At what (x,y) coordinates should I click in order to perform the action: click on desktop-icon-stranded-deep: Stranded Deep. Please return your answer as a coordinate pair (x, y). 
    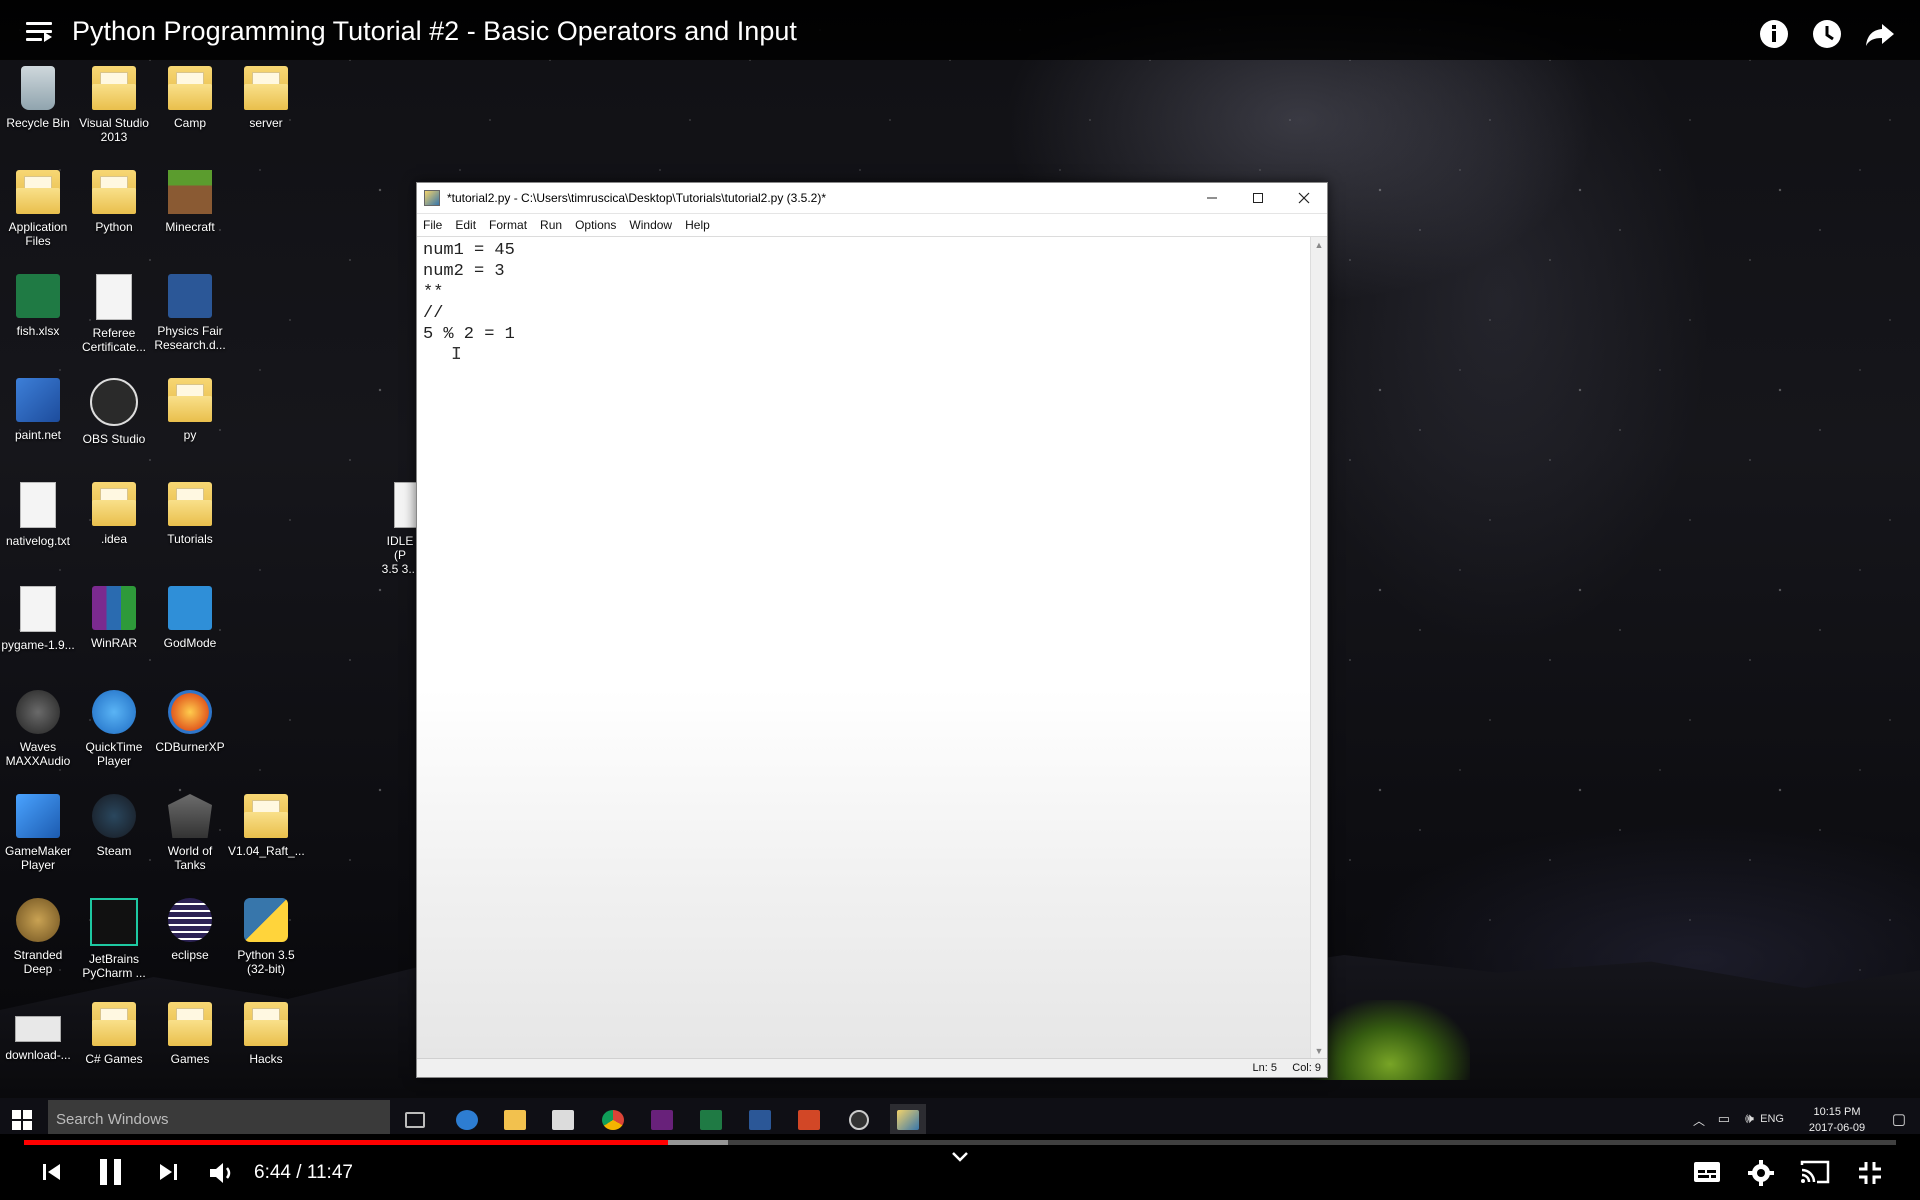
    Looking at the image, I should click on (38, 937).